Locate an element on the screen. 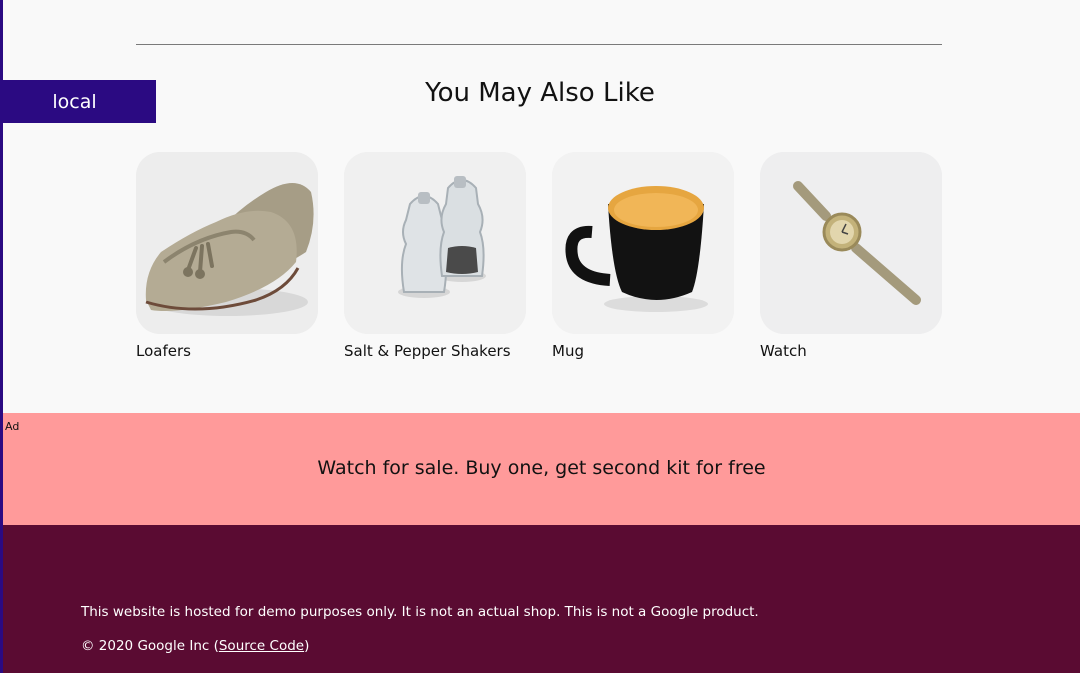 The width and height of the screenshot is (1080, 673). salt-pepper-shakers-image is located at coordinates (435, 243).